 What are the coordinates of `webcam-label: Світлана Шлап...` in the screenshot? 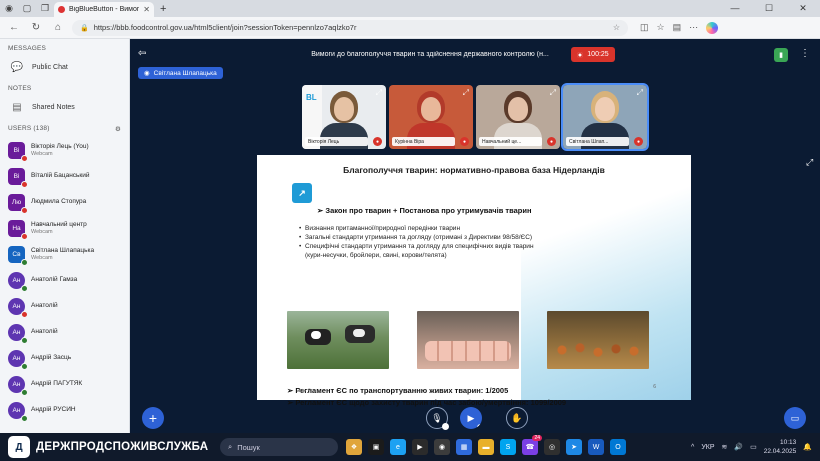 It's located at (597, 141).